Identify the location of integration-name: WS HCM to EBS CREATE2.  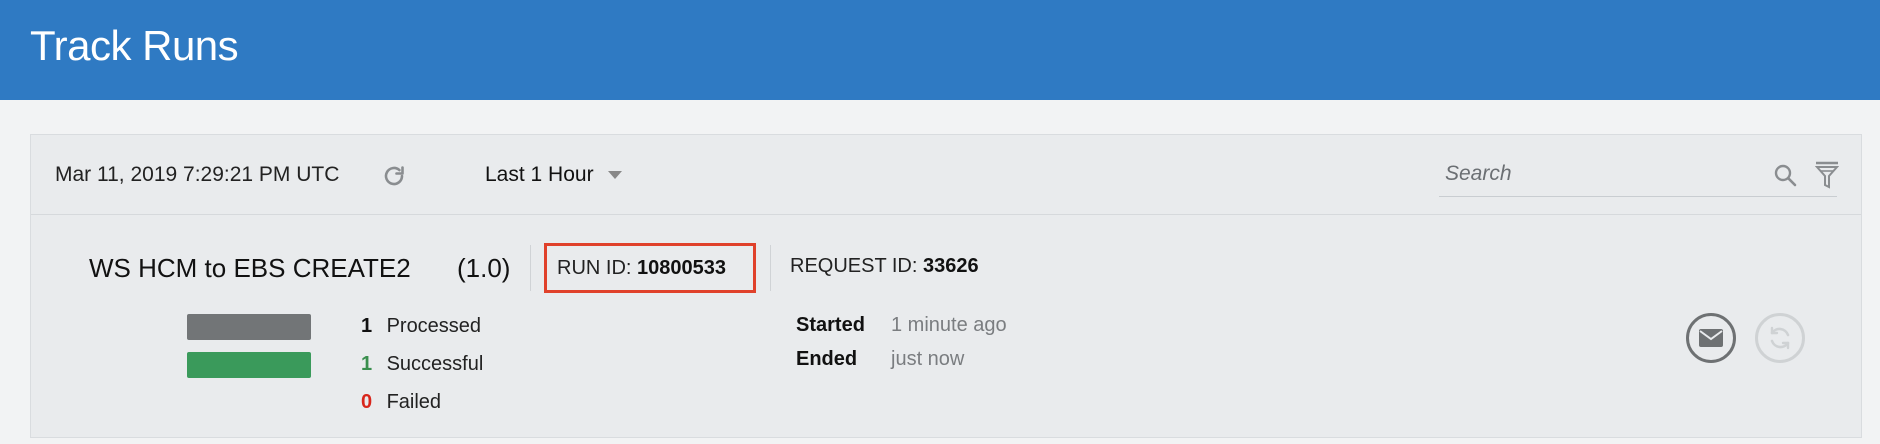
(250, 268).